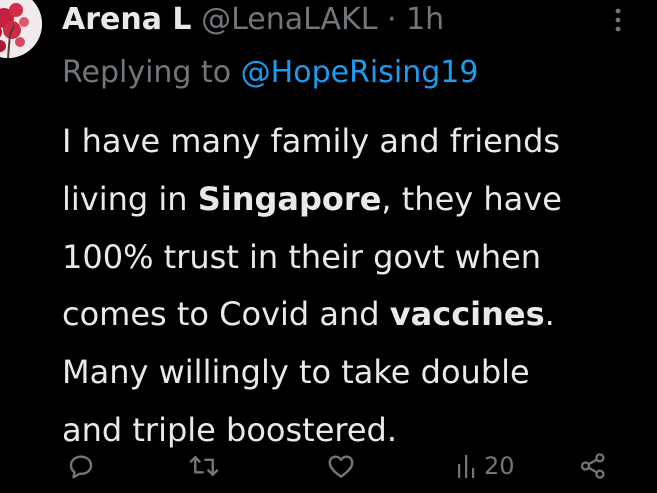 This screenshot has height=493, width=657. I want to click on tweet-text-line: comes to Covid and vaccines., so click(357, 315).